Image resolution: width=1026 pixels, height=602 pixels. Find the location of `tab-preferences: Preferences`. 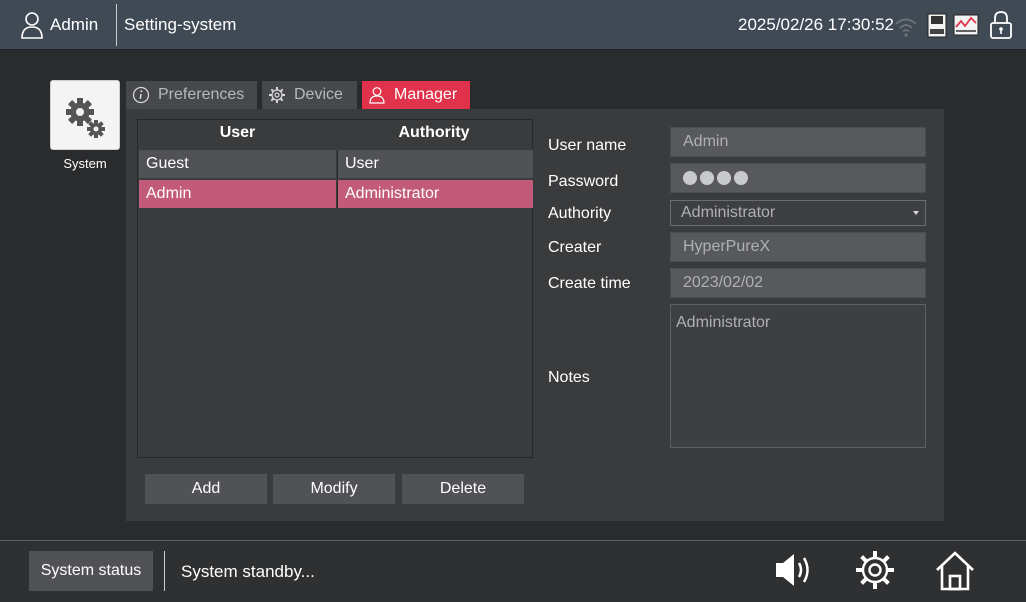

tab-preferences: Preferences is located at coordinates (191, 95).